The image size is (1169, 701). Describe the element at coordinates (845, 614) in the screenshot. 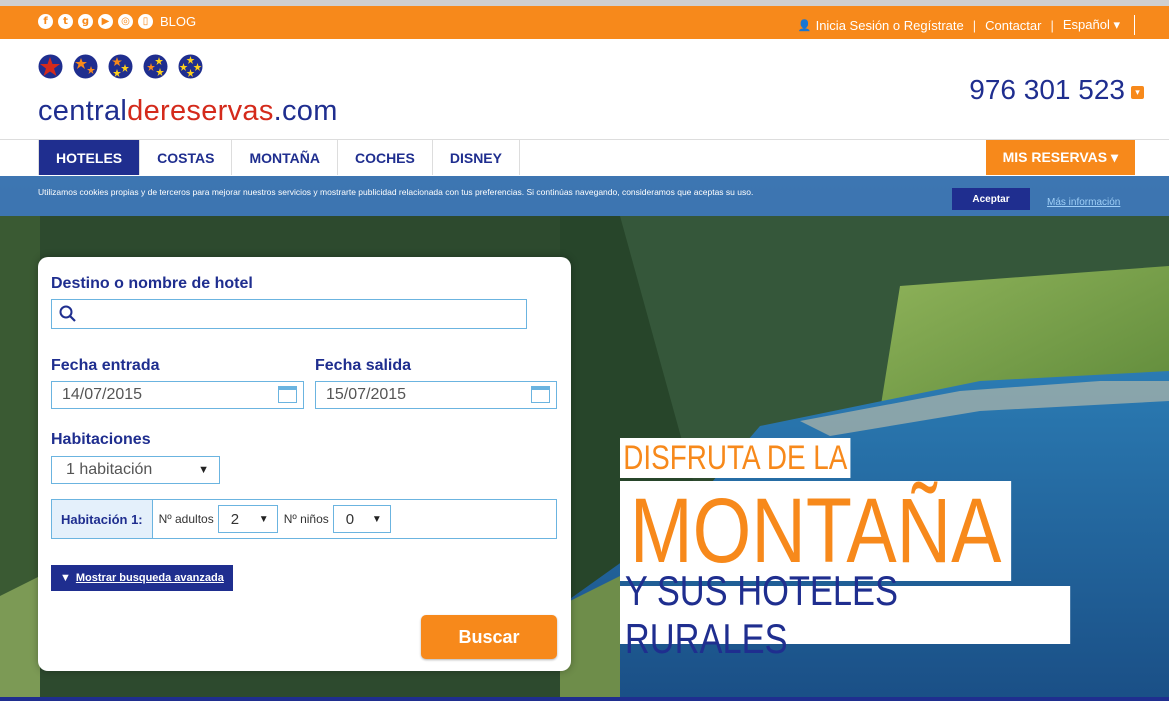

I see `promo-line-3: Y SUS HOTELES RURALES` at that location.